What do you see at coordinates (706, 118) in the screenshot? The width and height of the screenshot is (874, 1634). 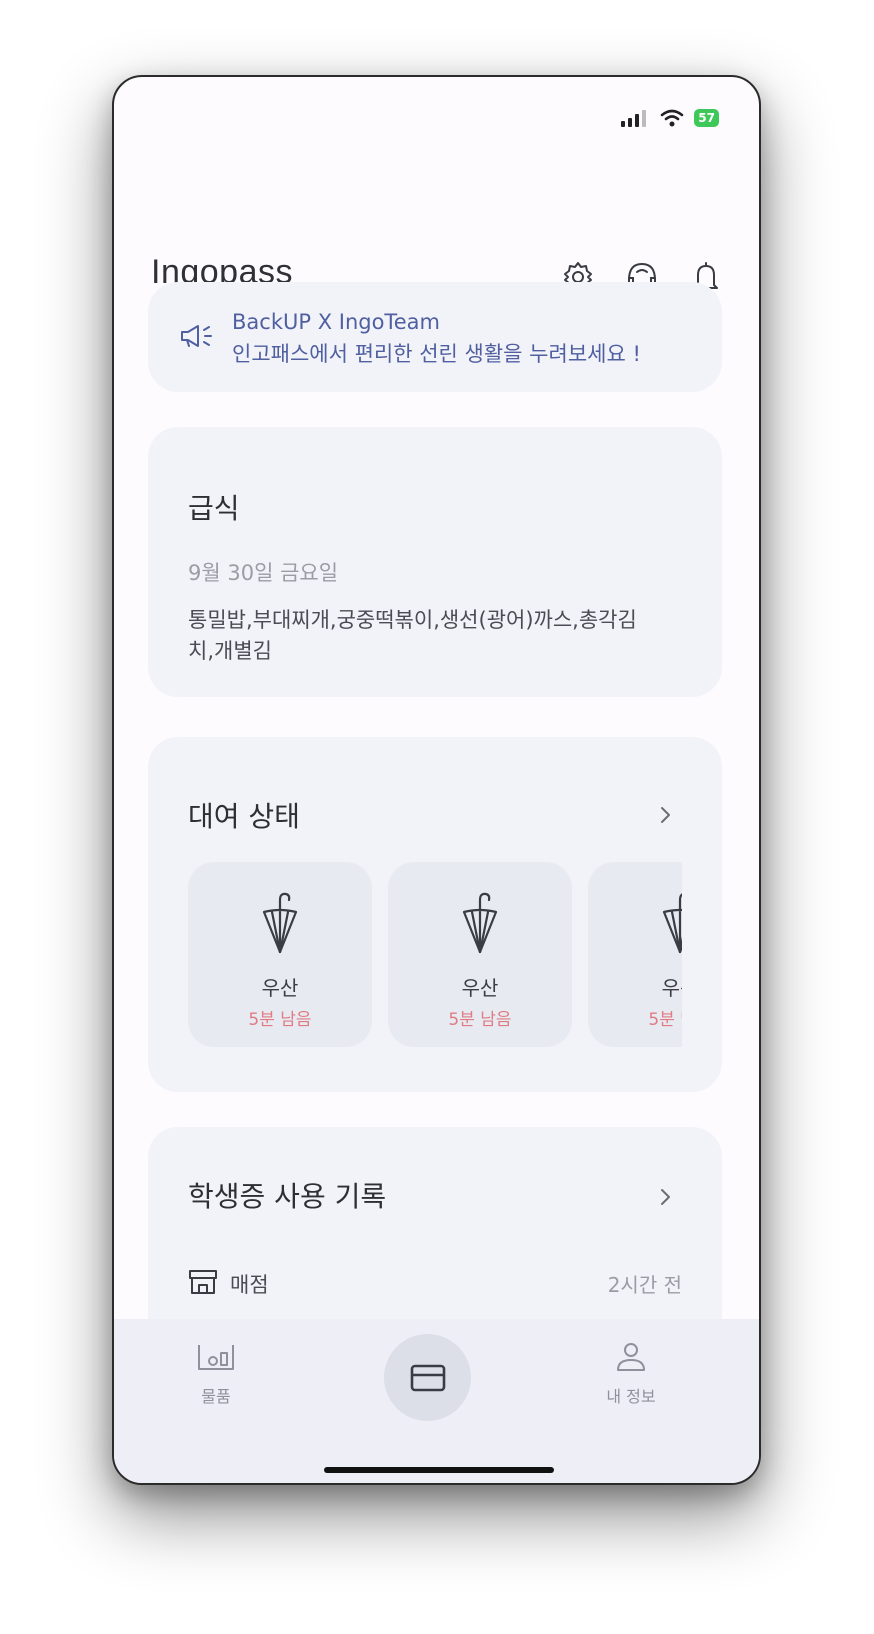 I see `battery-icon: 57` at bounding box center [706, 118].